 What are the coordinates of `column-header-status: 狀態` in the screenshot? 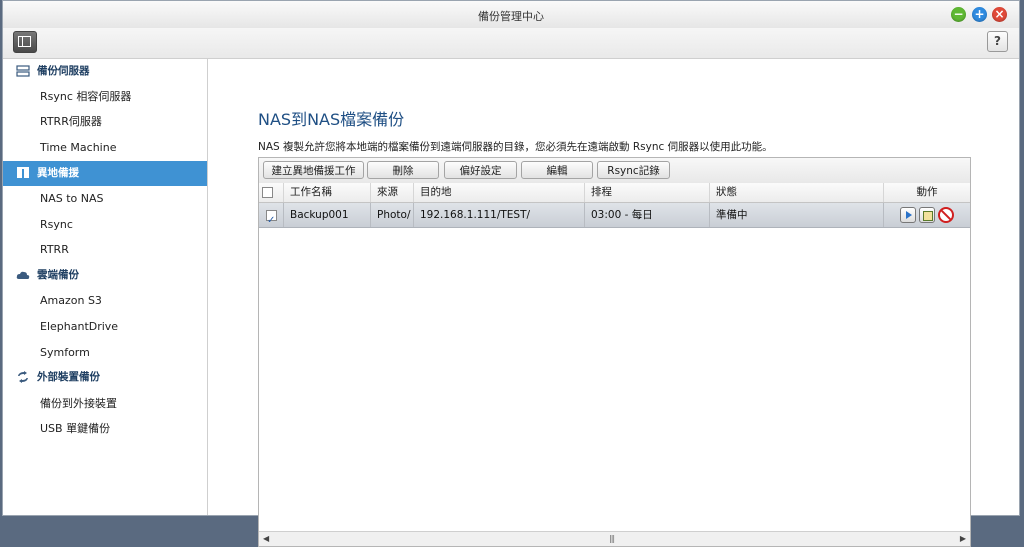 It's located at (796, 192).